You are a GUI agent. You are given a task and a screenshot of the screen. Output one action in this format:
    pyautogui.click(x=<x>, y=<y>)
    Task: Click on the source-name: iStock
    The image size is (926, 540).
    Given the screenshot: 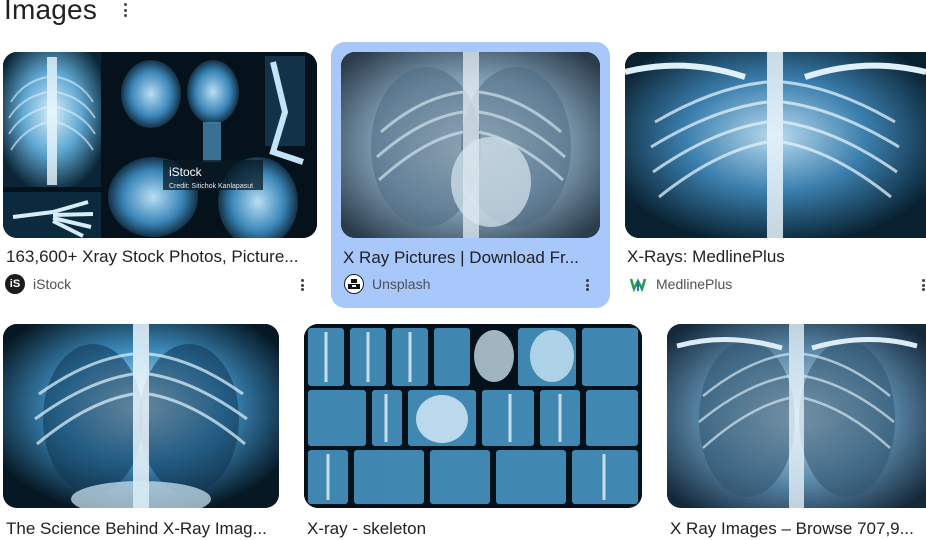 What is the action you would take?
    pyautogui.click(x=52, y=284)
    